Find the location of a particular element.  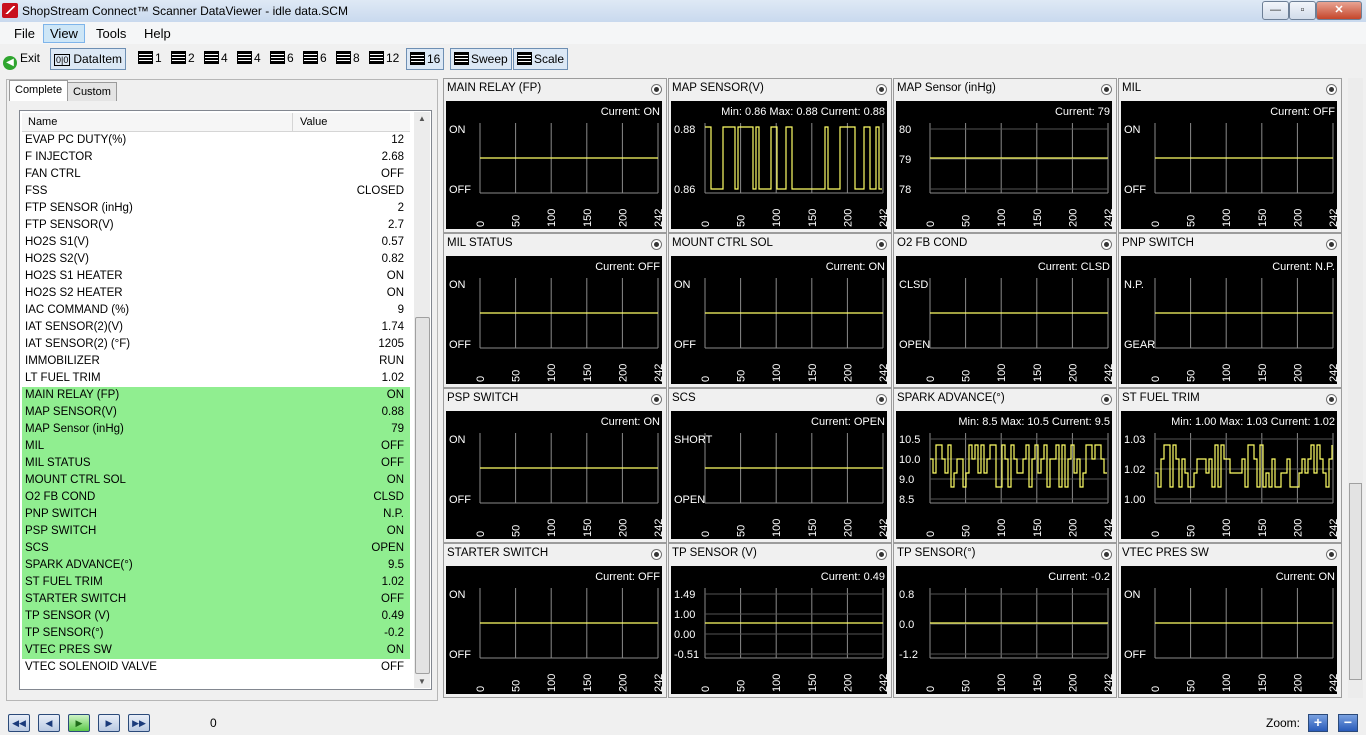

zoom-out-button: − is located at coordinates (1348, 723).